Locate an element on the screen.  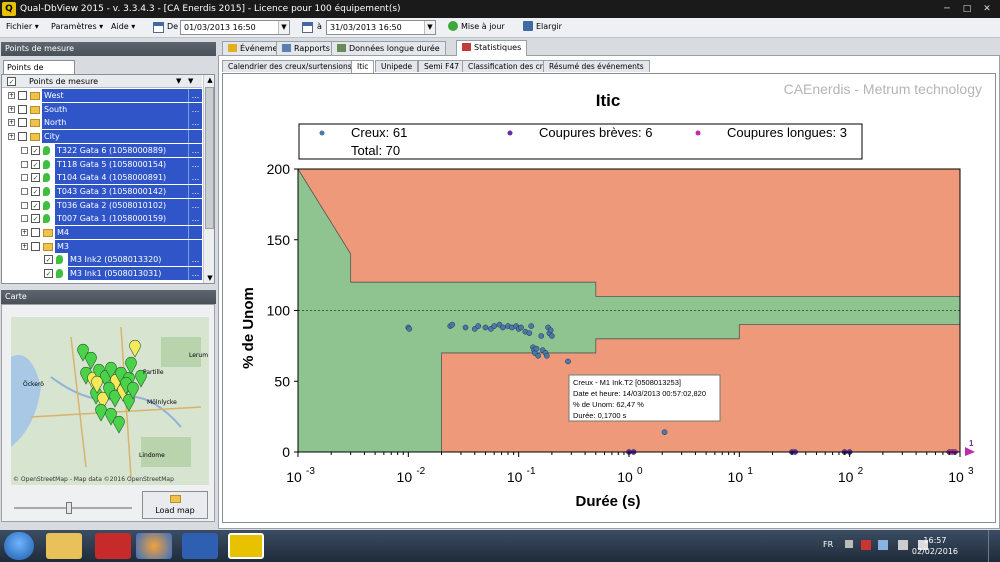
minimize-button: ─ is located at coordinates (947, 9).